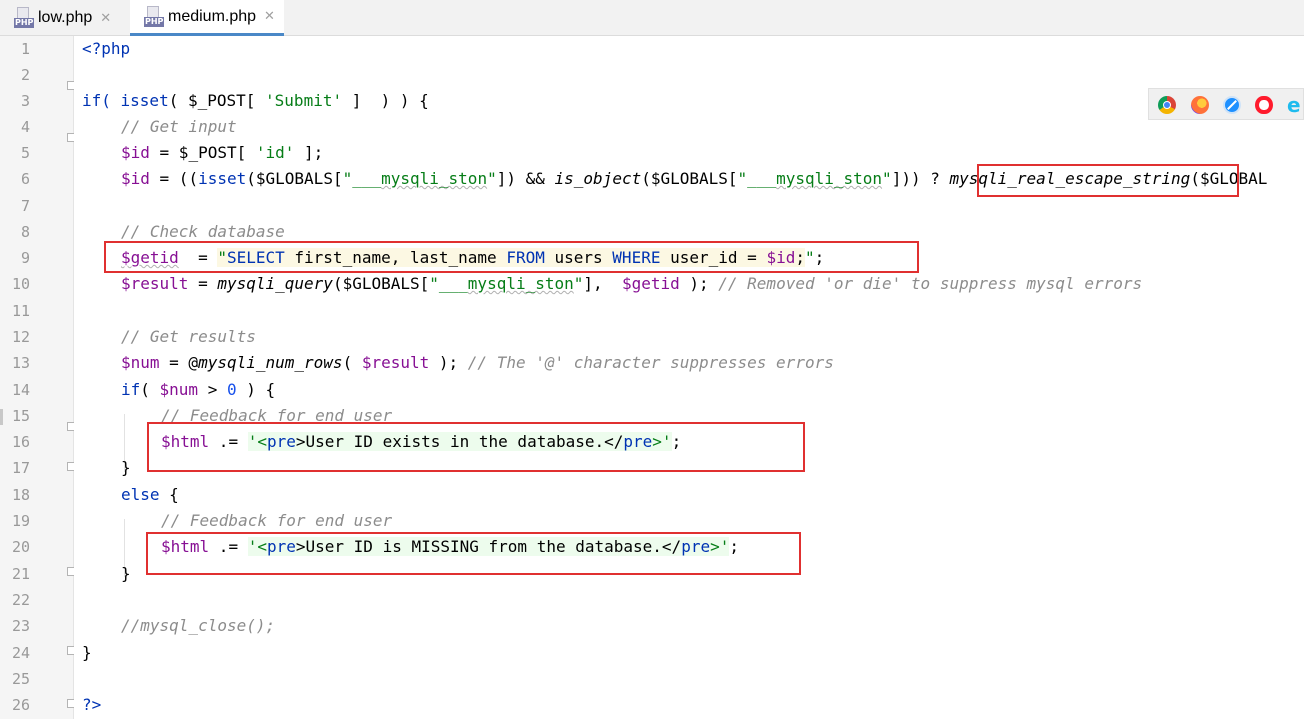  What do you see at coordinates (689, 653) in the screenshot?
I see `code-line-24: }` at bounding box center [689, 653].